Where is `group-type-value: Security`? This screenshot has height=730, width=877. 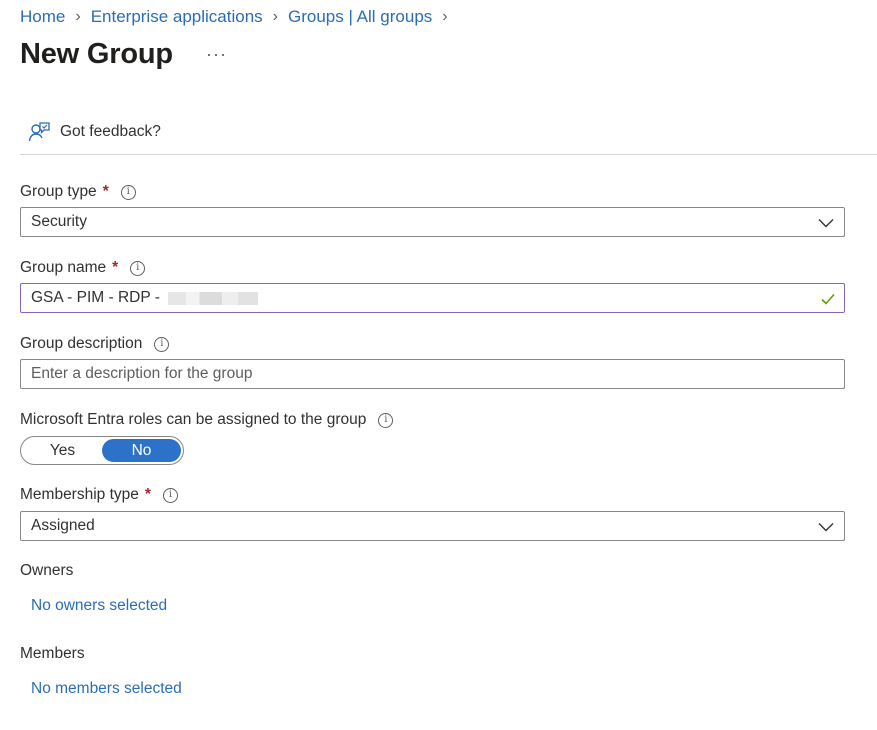
group-type-value: Security is located at coordinates (59, 221).